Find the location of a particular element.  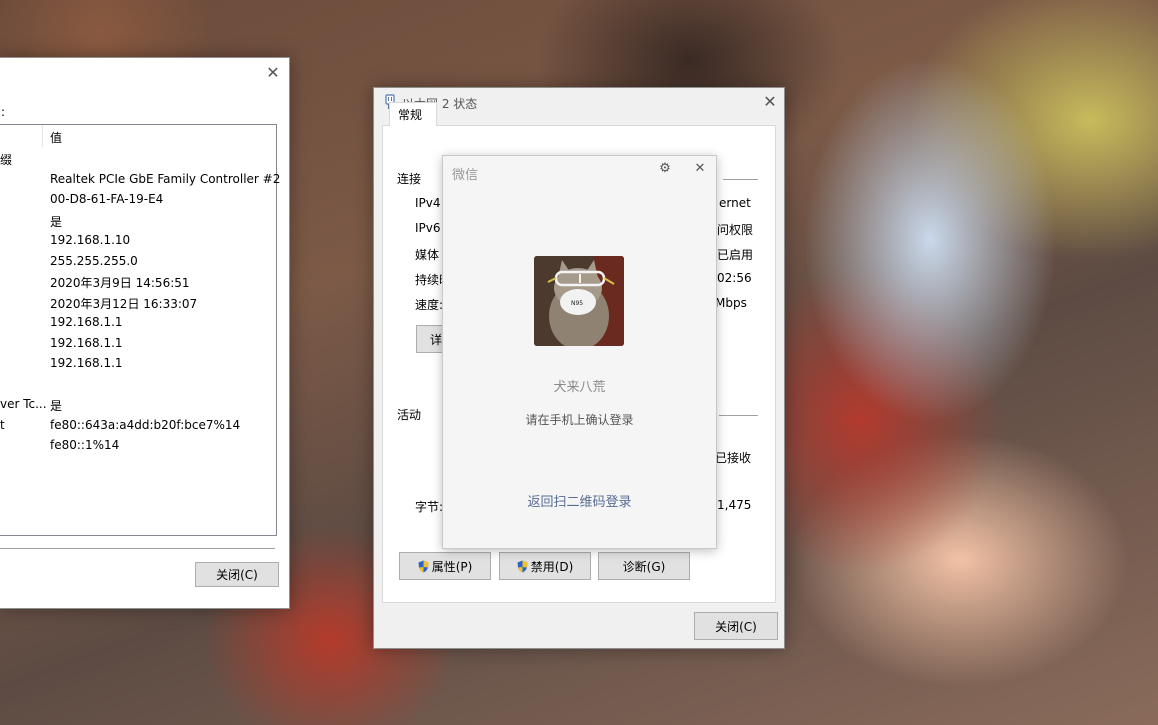

detail-row-value: fe80::1%14 is located at coordinates (85, 445).